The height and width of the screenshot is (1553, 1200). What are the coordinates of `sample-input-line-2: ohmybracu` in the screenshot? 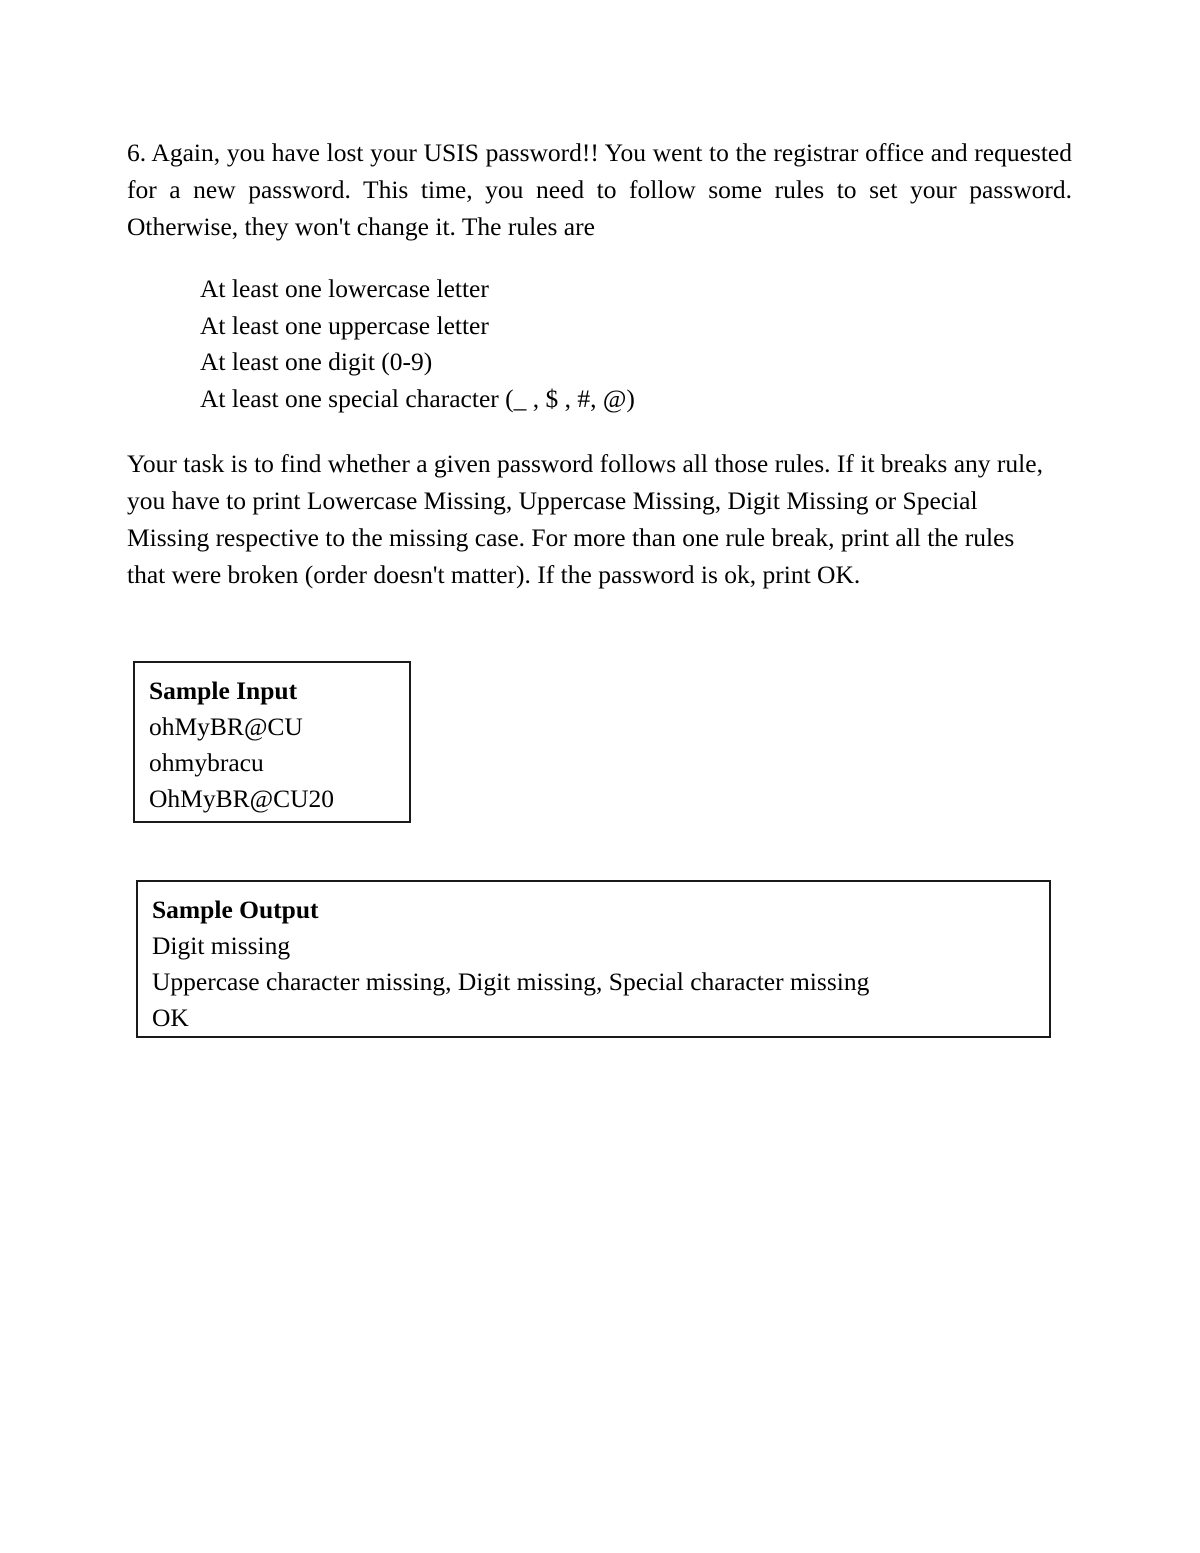 It's located at (206, 762).